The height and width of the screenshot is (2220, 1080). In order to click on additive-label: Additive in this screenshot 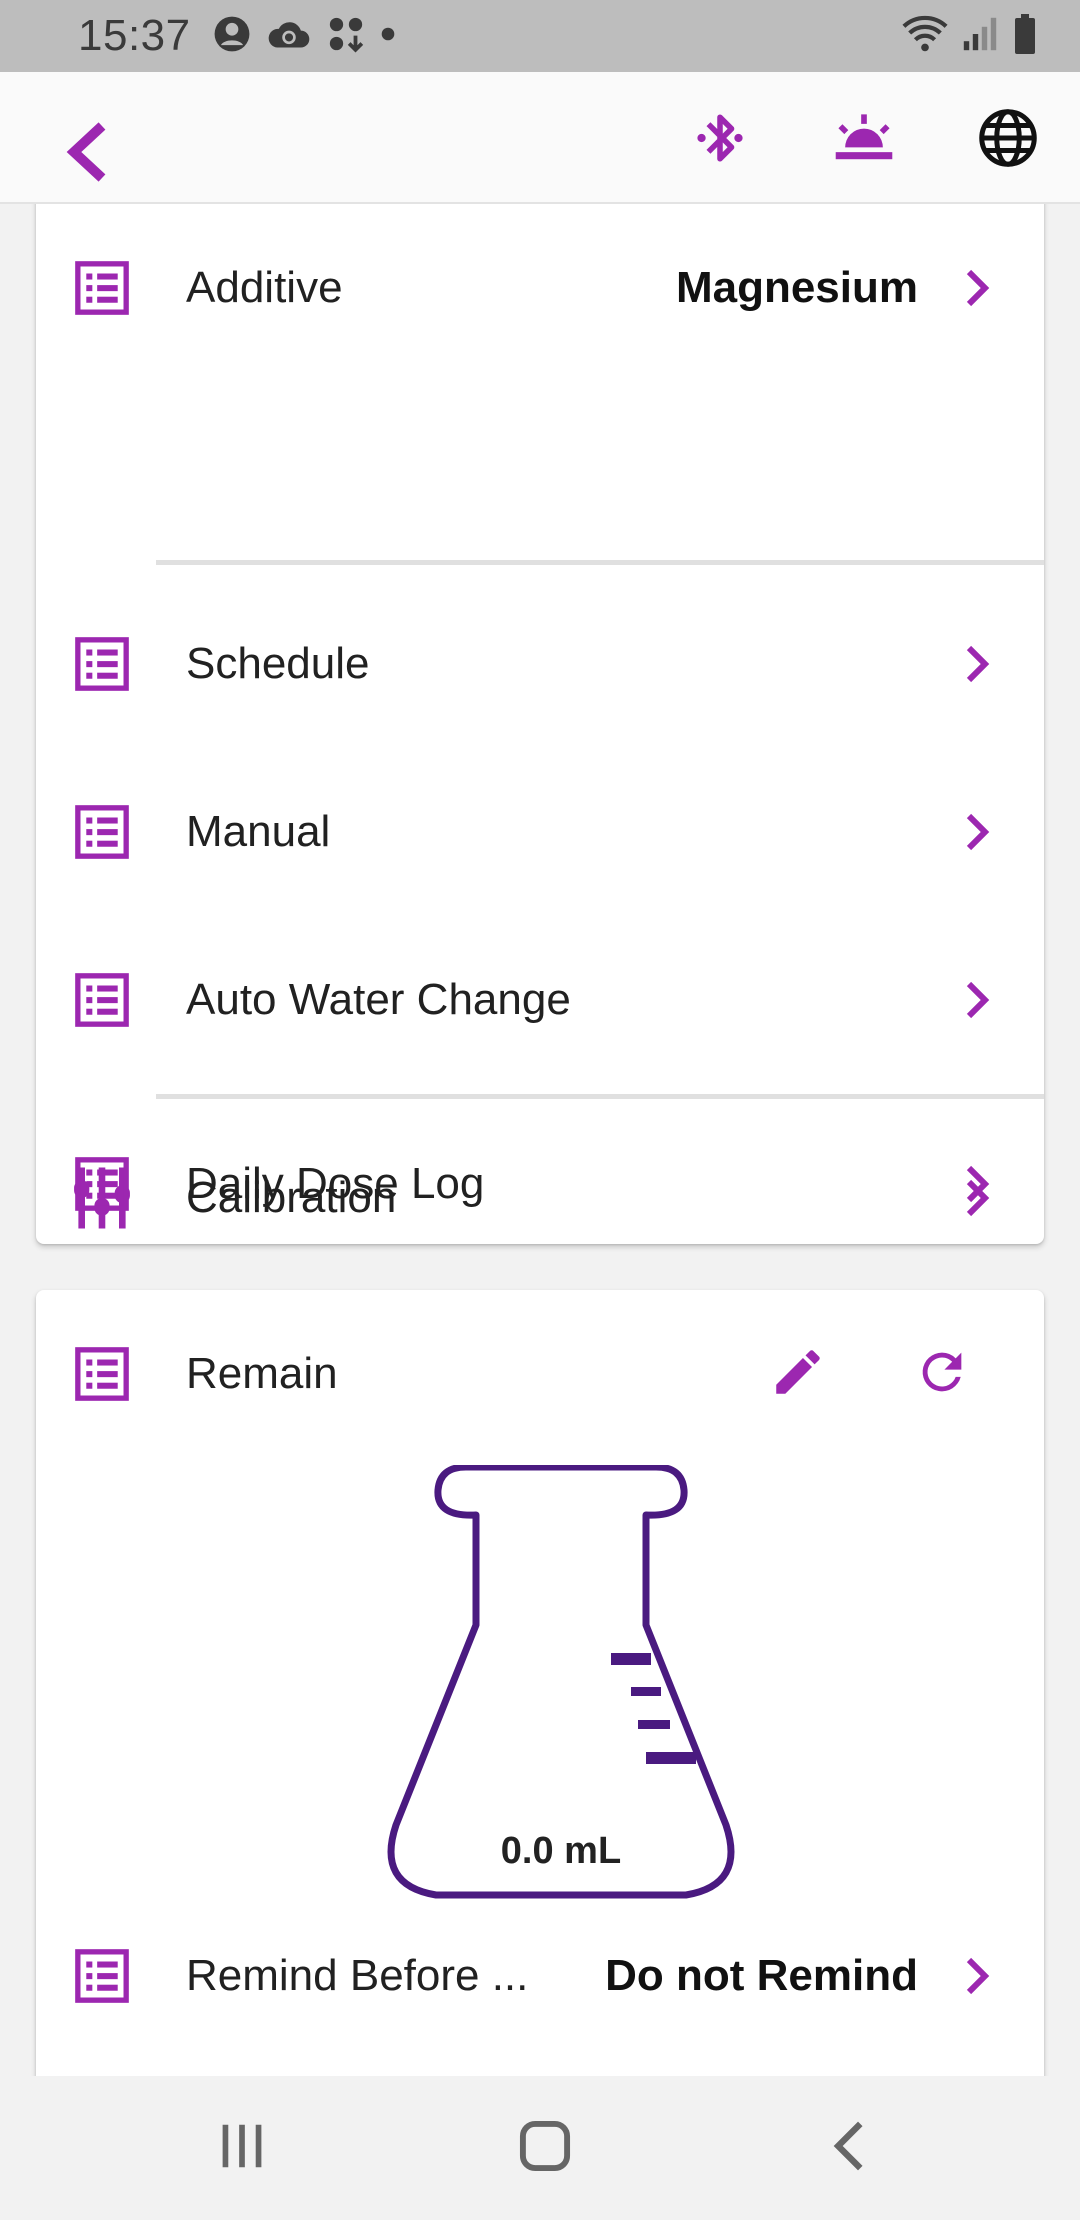, I will do `click(264, 287)`.